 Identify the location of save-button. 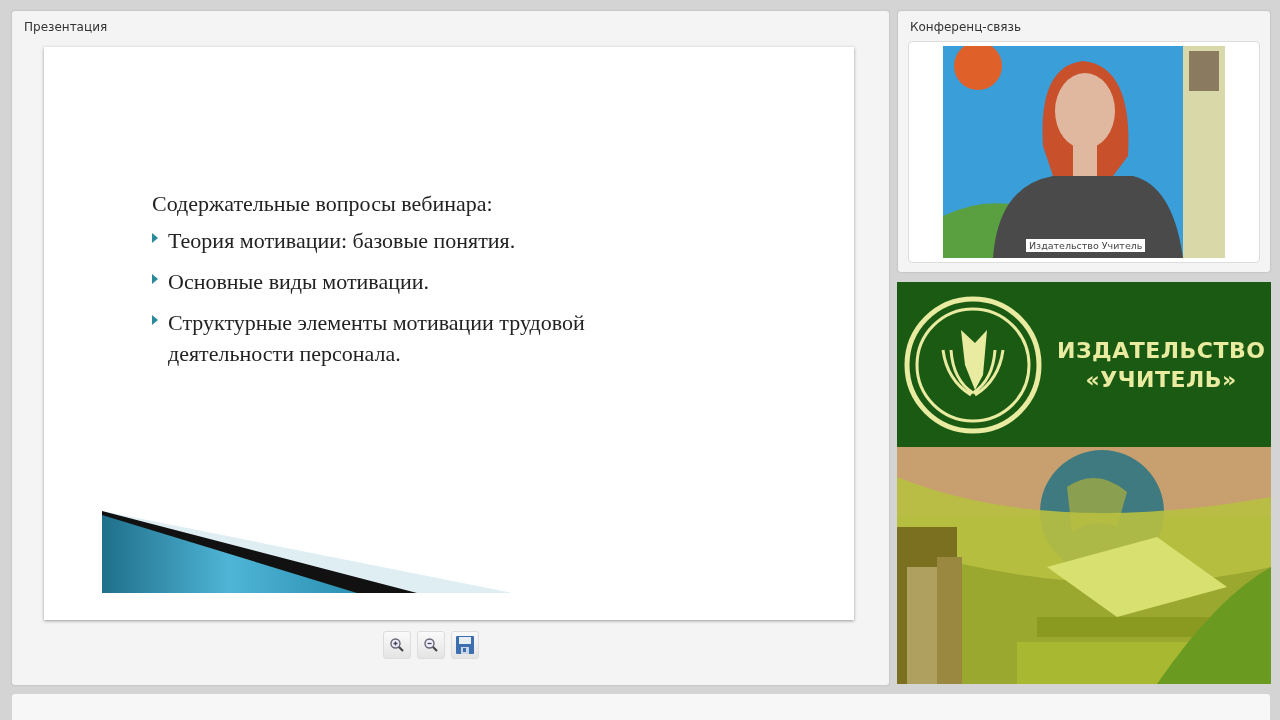
(464, 645).